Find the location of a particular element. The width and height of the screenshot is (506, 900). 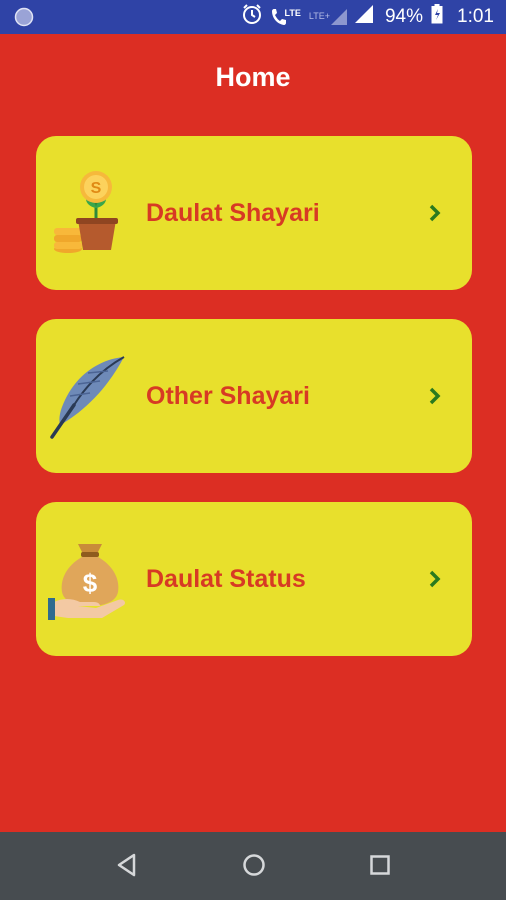

battery-icon is located at coordinates (437, 17).